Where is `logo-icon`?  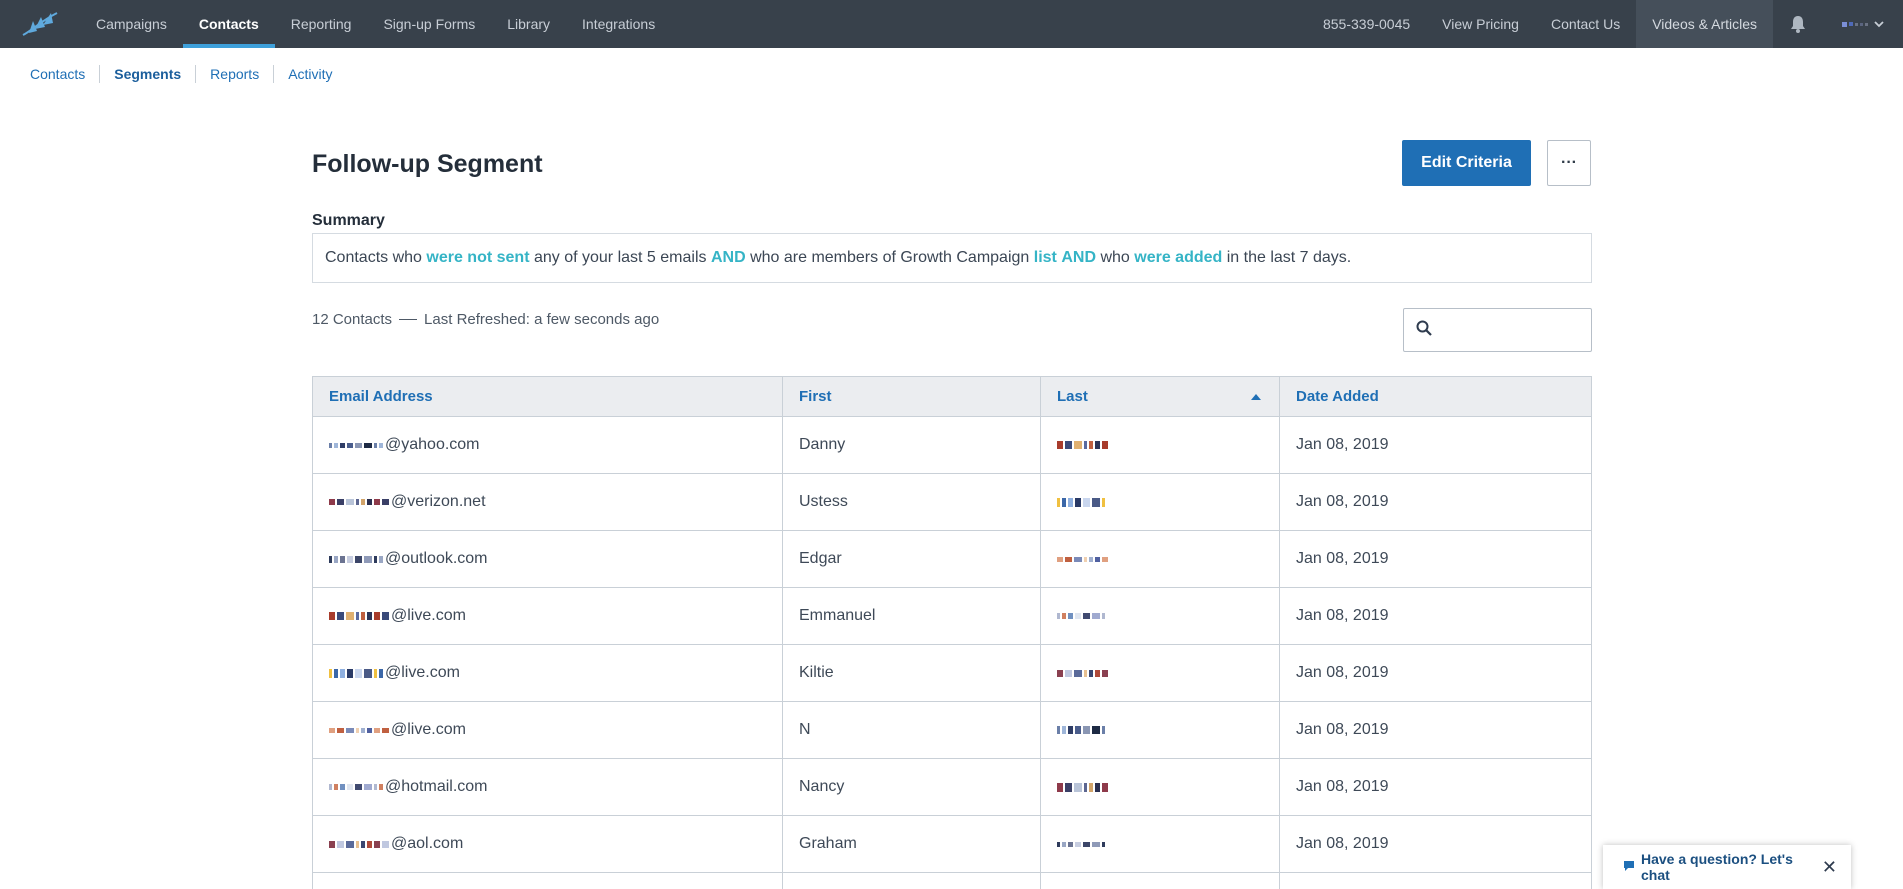
logo-icon is located at coordinates (40, 24).